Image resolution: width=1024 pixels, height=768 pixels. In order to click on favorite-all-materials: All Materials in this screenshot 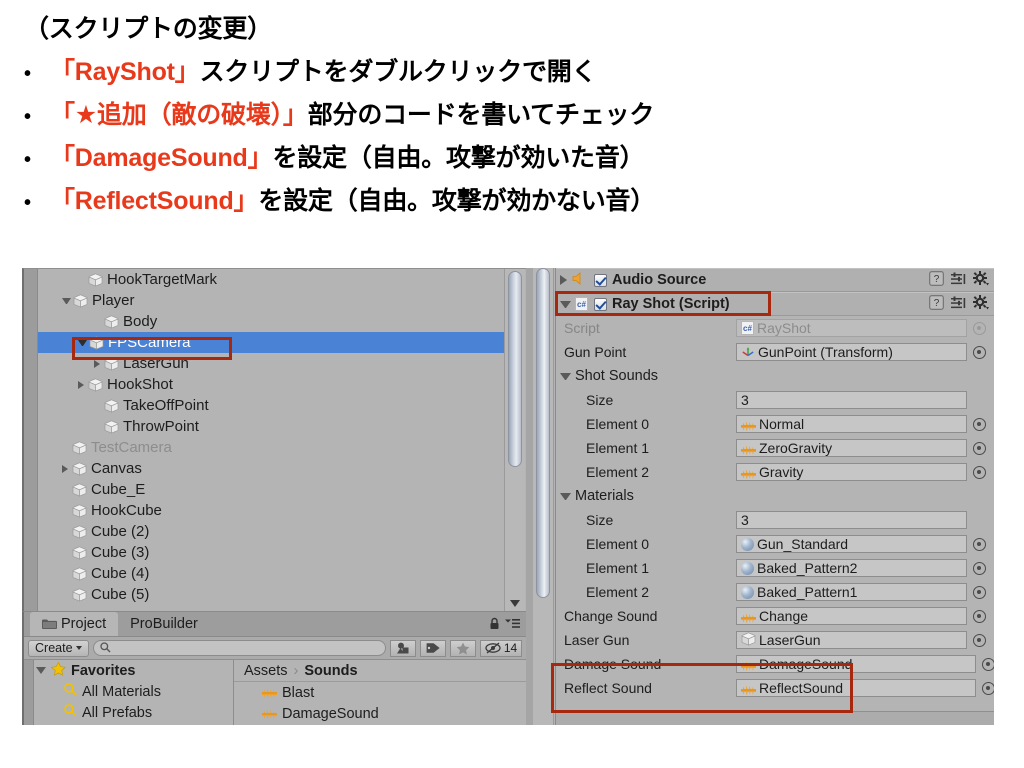, I will do `click(128, 691)`.